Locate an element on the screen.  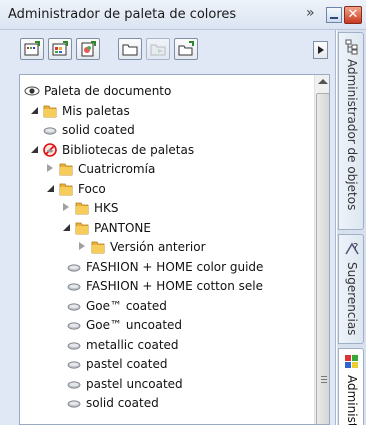
tree-item-label: FASHION + HOME color guide is located at coordinates (175, 266).